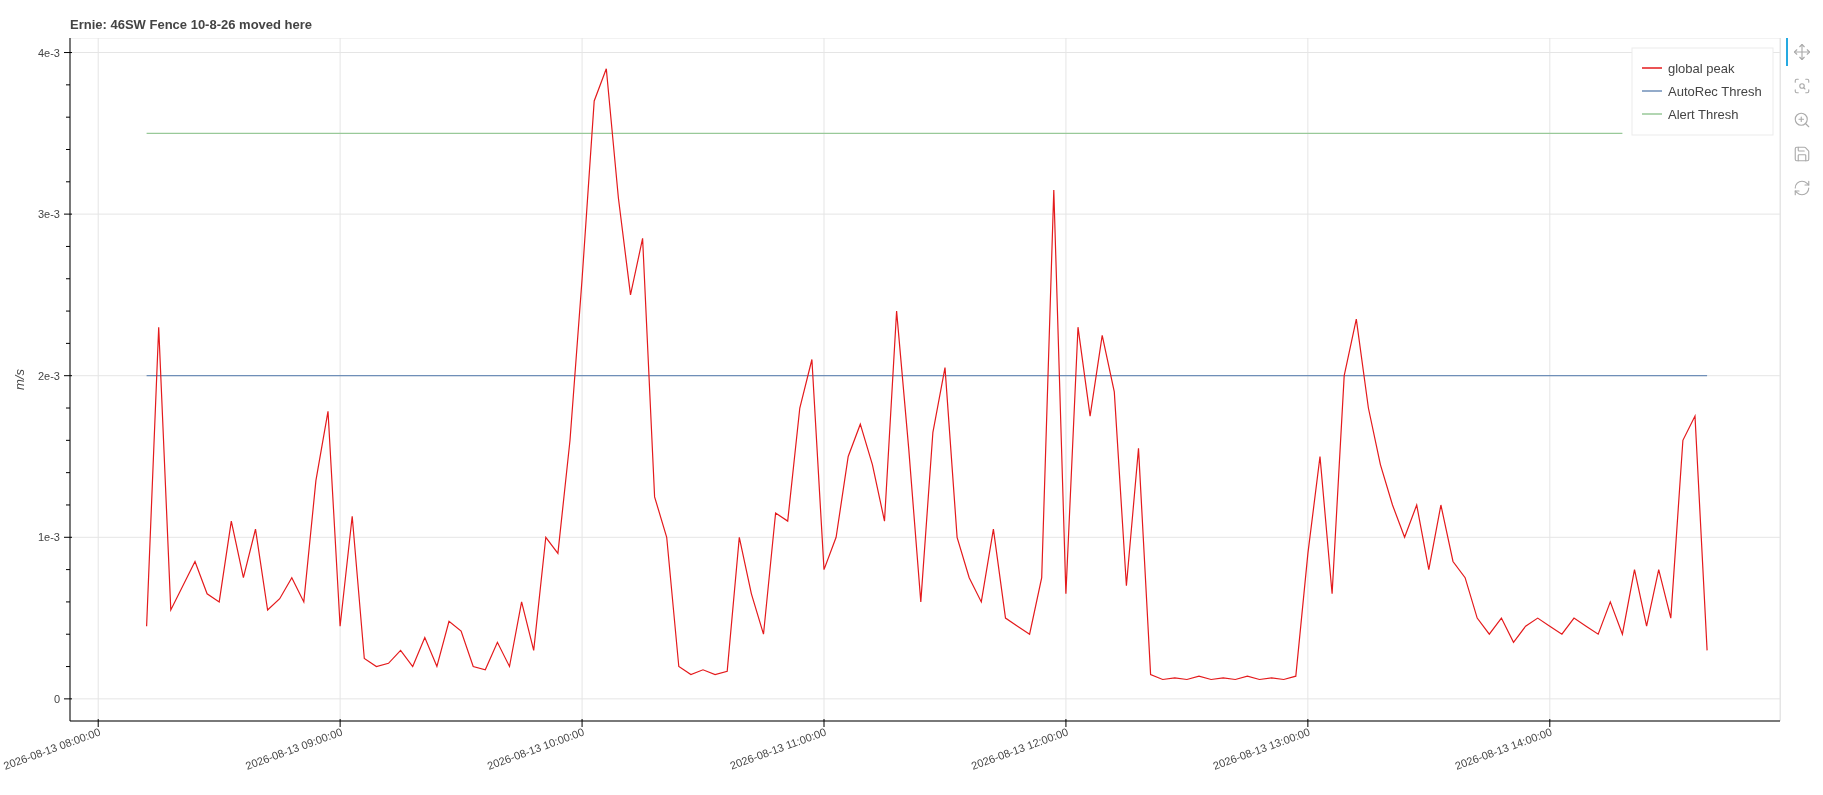  Describe the element at coordinates (48, 537) in the screenshot. I see `y-tick-label: 1e-3` at that location.